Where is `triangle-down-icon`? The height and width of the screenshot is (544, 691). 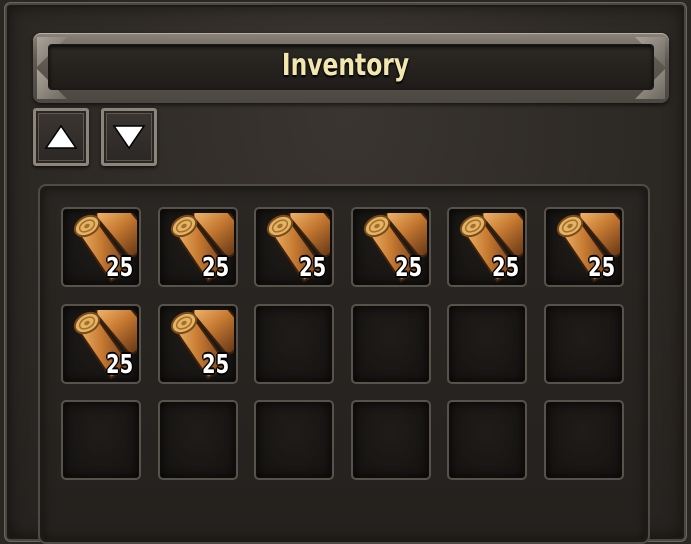 triangle-down-icon is located at coordinates (129, 137).